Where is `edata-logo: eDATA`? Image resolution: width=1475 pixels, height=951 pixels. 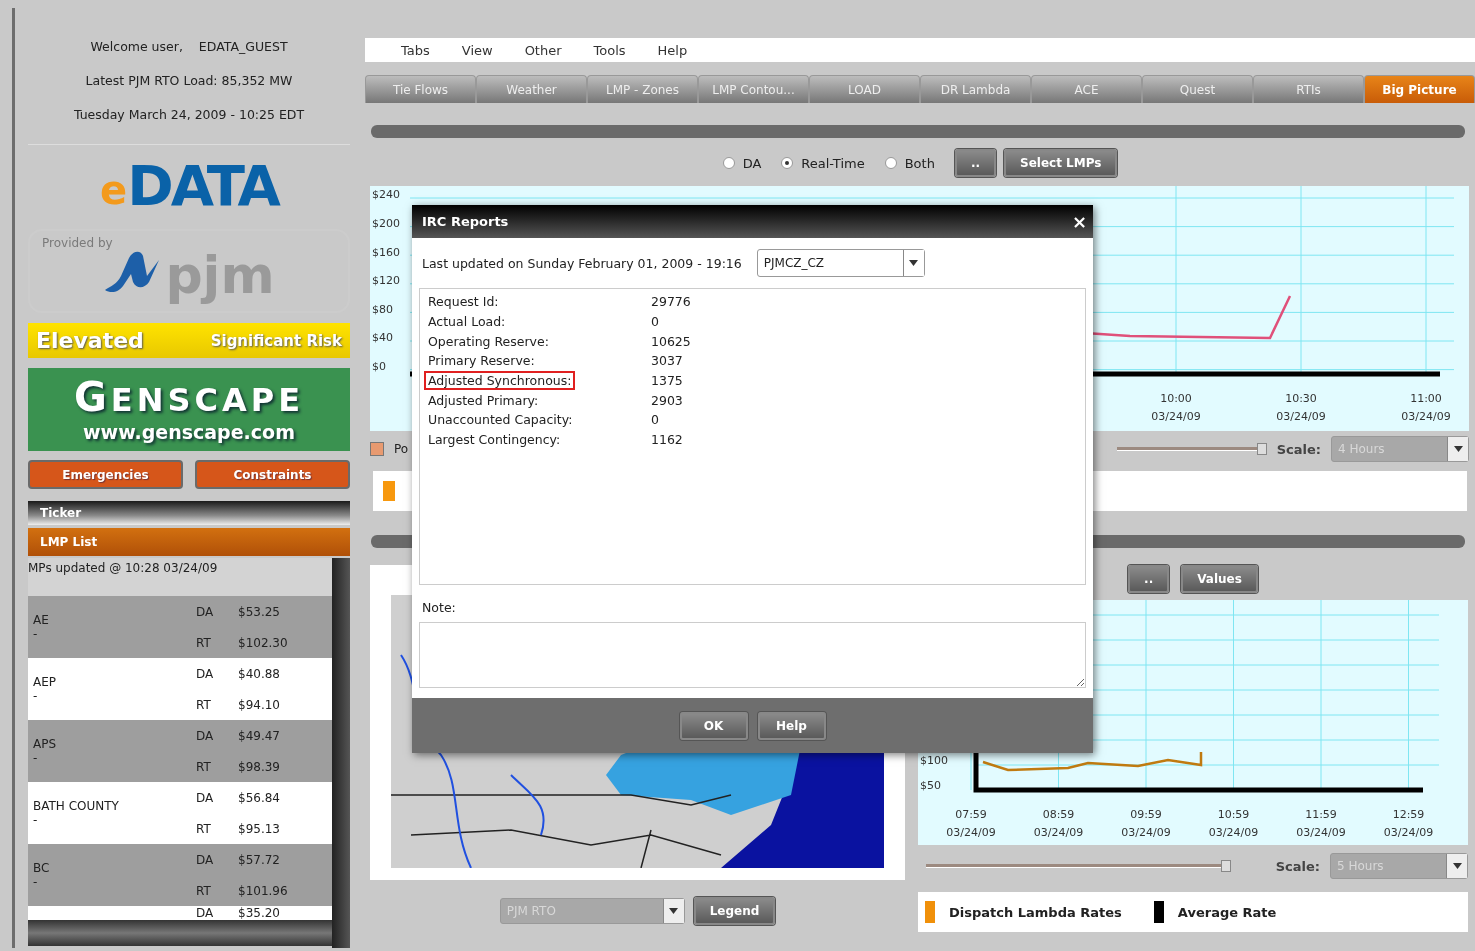
edata-logo: eDATA is located at coordinates (189, 184).